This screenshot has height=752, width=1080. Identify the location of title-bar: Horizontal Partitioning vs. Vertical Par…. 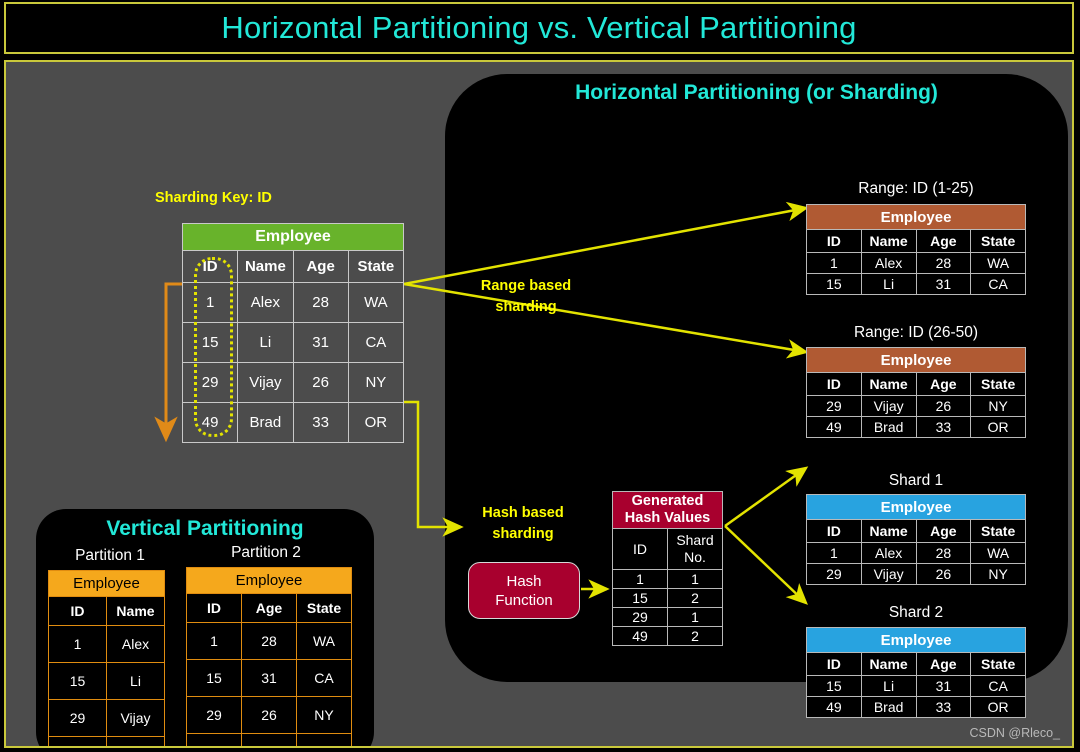
(539, 28).